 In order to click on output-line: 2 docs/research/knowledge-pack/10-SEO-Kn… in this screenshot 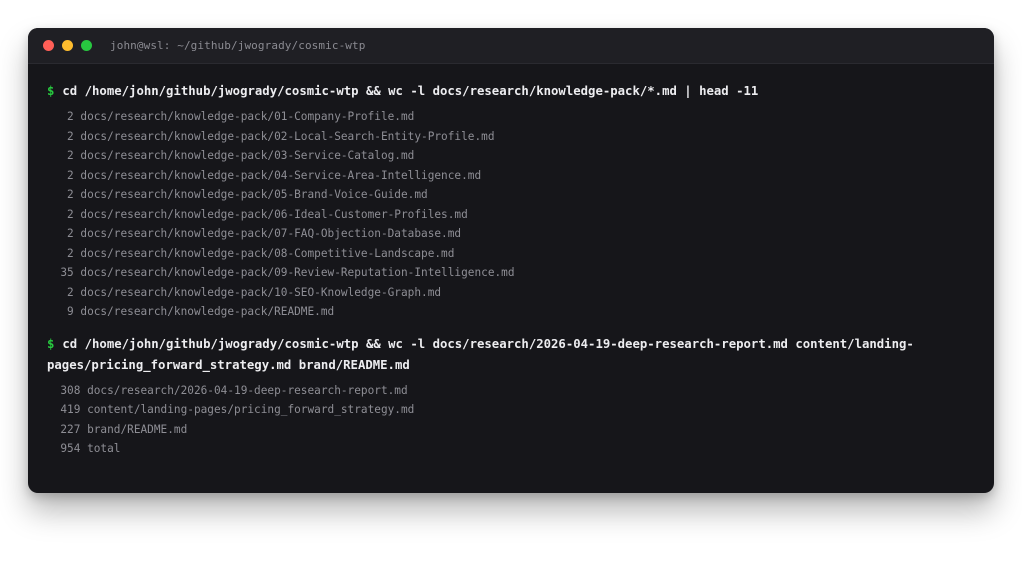, I will do `click(244, 292)`.